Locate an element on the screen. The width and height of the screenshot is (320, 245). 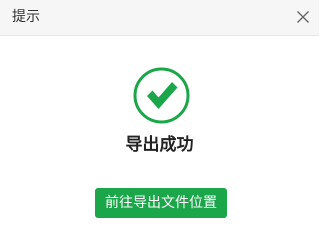
close-button is located at coordinates (303, 17).